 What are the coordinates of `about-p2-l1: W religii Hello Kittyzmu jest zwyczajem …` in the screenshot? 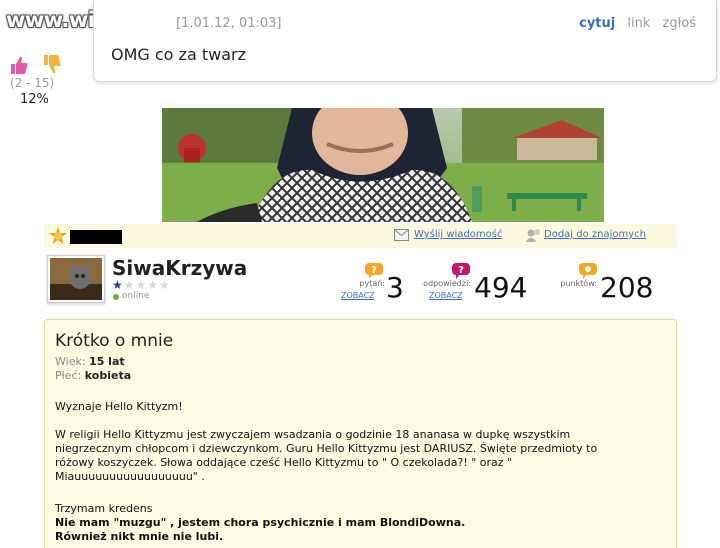 It's located at (313, 434).